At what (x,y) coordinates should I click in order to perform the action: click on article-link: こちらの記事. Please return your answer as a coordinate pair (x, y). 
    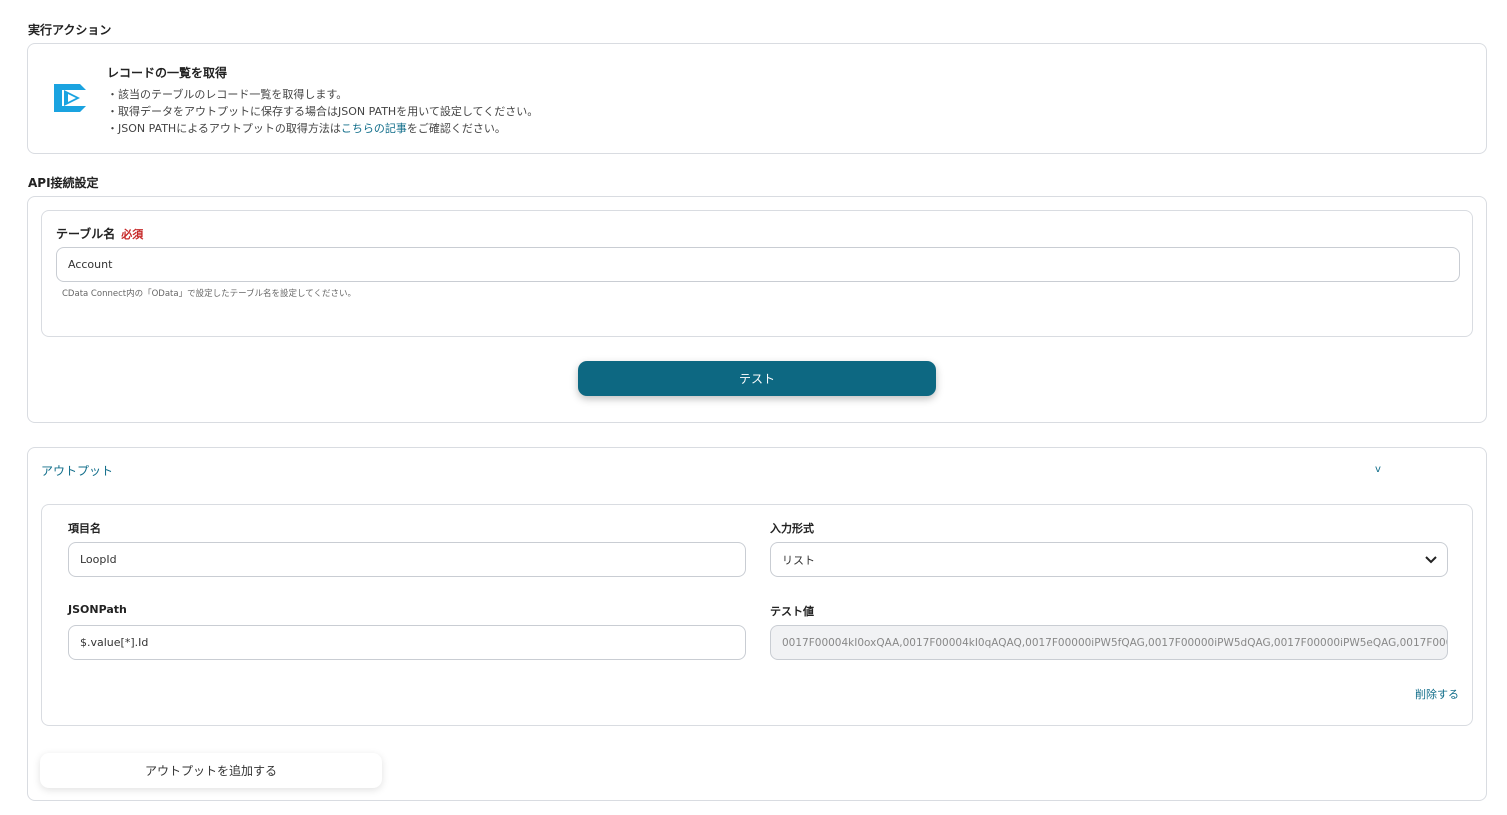
    Looking at the image, I should click on (374, 128).